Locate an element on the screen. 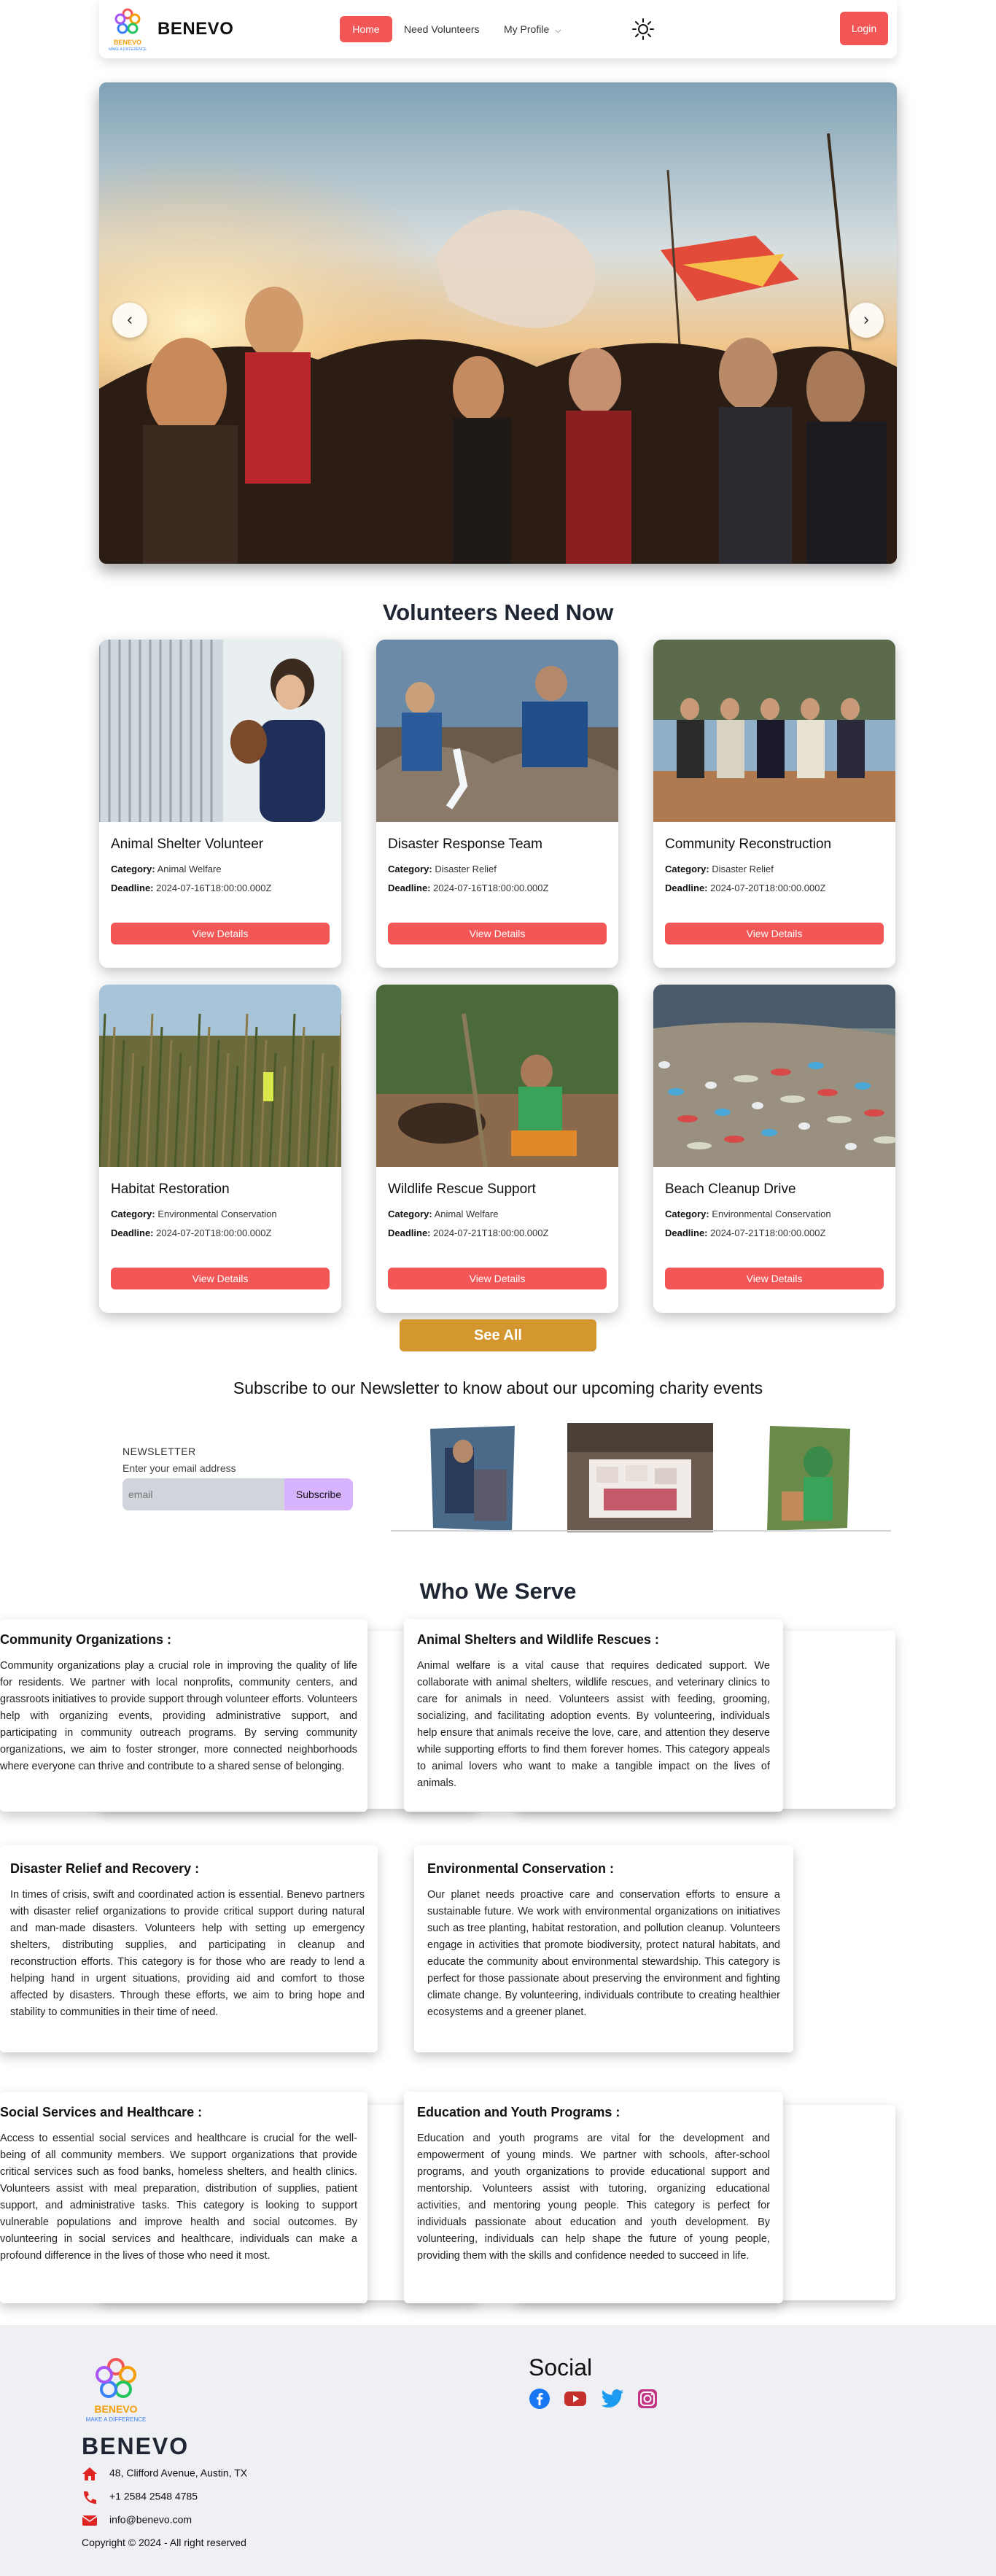 This screenshot has width=996, height=2576. twitter-icon is located at coordinates (612, 2401).